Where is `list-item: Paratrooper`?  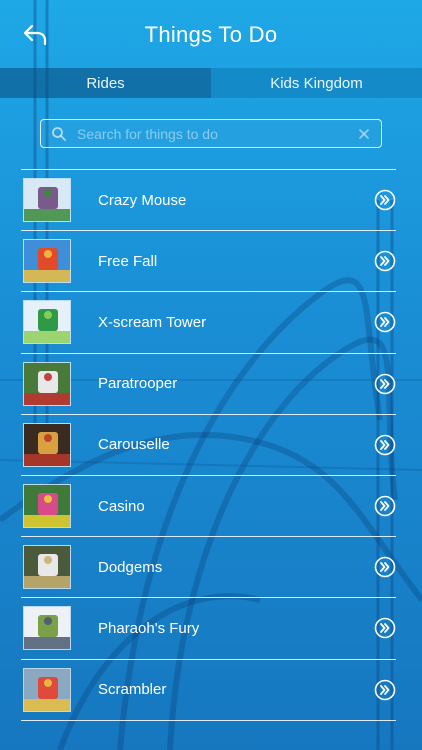 list-item: Paratrooper is located at coordinates (208, 384).